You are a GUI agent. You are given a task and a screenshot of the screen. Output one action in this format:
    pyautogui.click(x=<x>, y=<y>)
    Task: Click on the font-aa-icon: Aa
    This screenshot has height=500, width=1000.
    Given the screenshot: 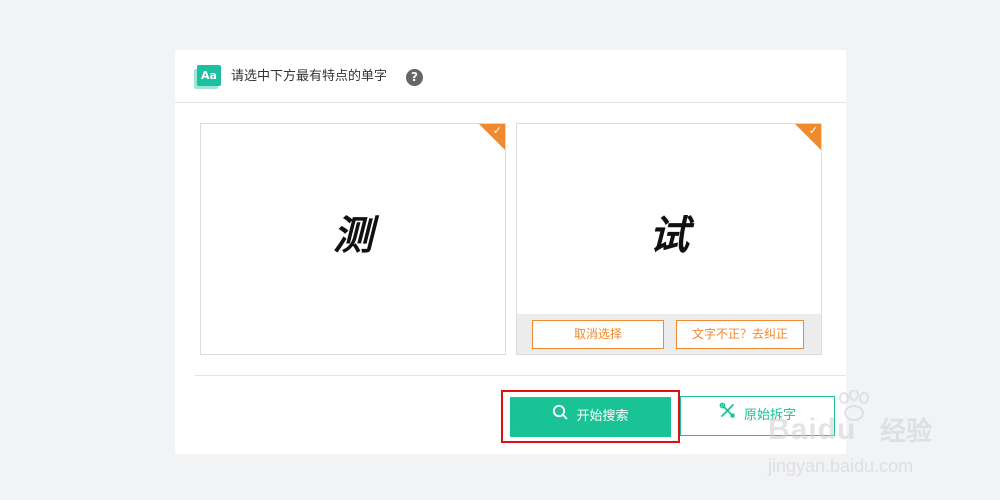 What is the action you would take?
    pyautogui.click(x=208, y=77)
    